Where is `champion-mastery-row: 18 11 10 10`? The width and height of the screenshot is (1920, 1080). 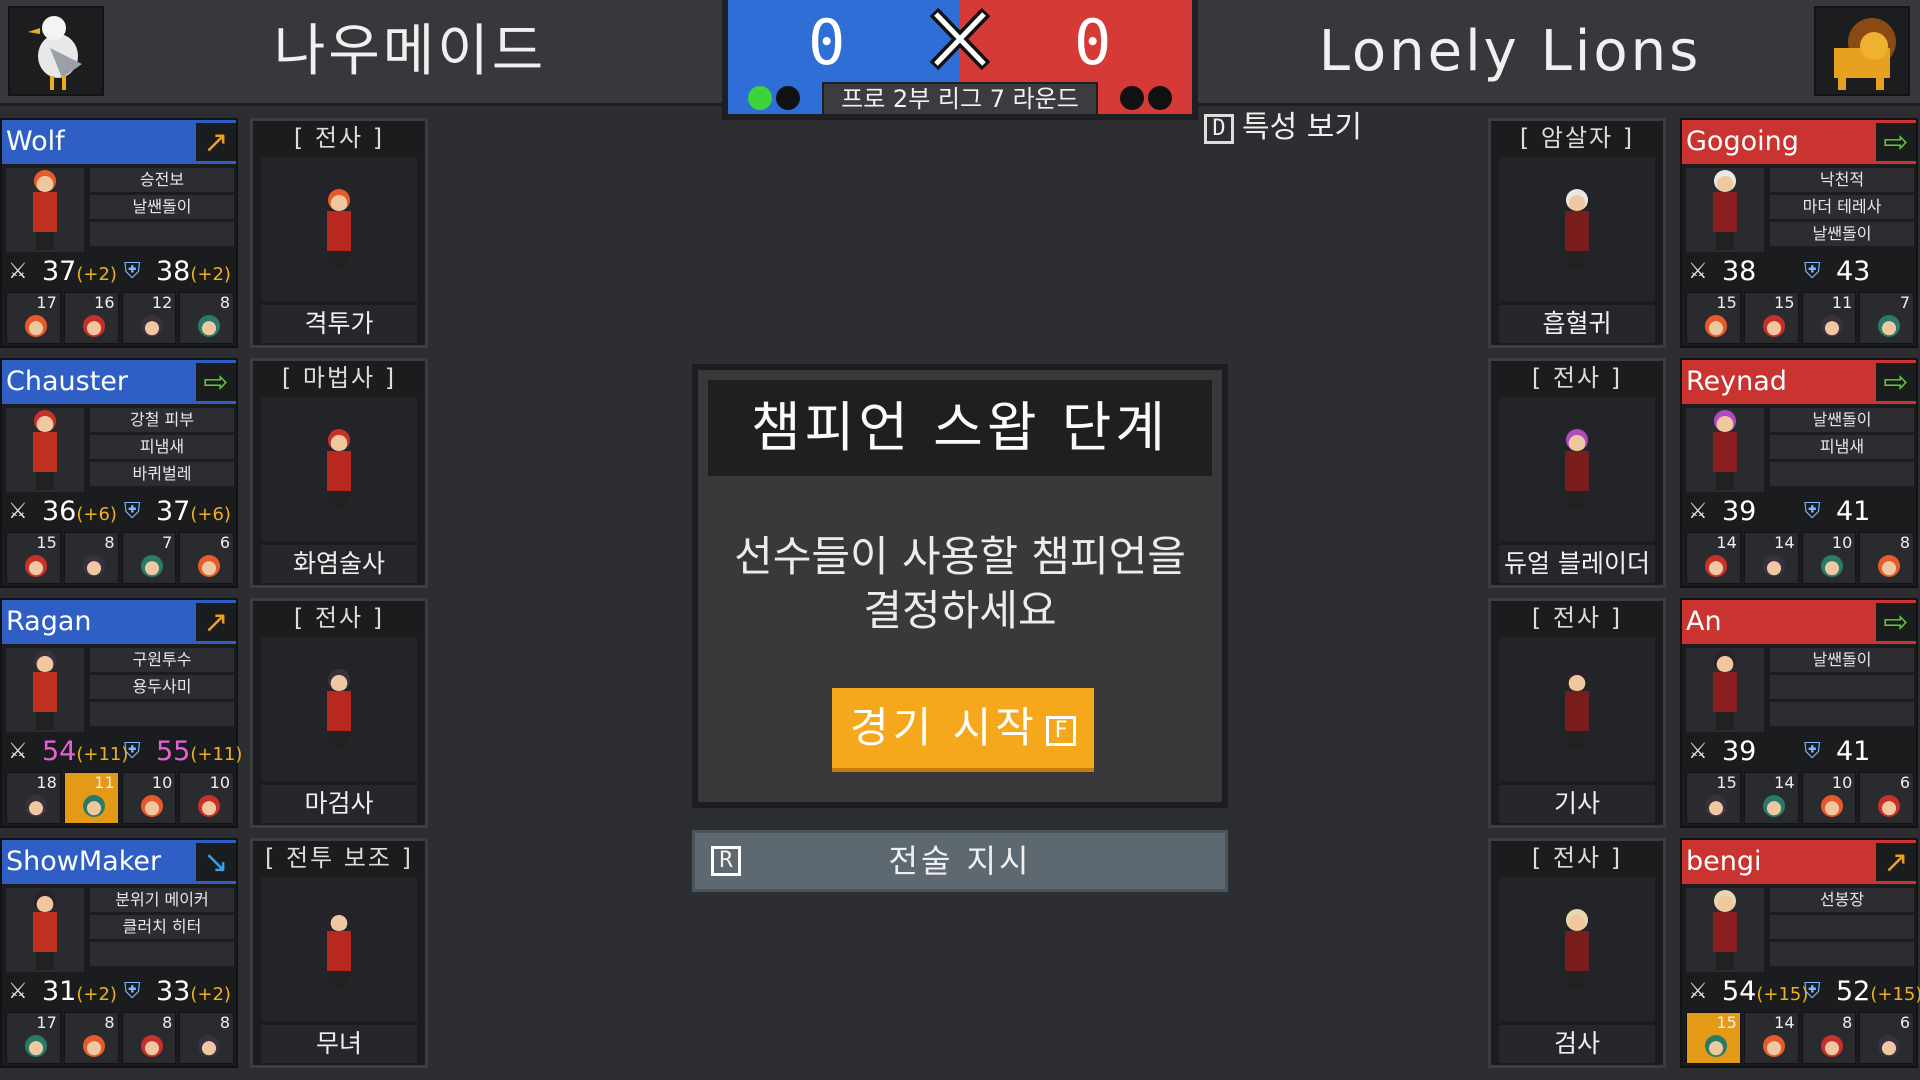 champion-mastery-row: 18 11 10 10 is located at coordinates (120, 798).